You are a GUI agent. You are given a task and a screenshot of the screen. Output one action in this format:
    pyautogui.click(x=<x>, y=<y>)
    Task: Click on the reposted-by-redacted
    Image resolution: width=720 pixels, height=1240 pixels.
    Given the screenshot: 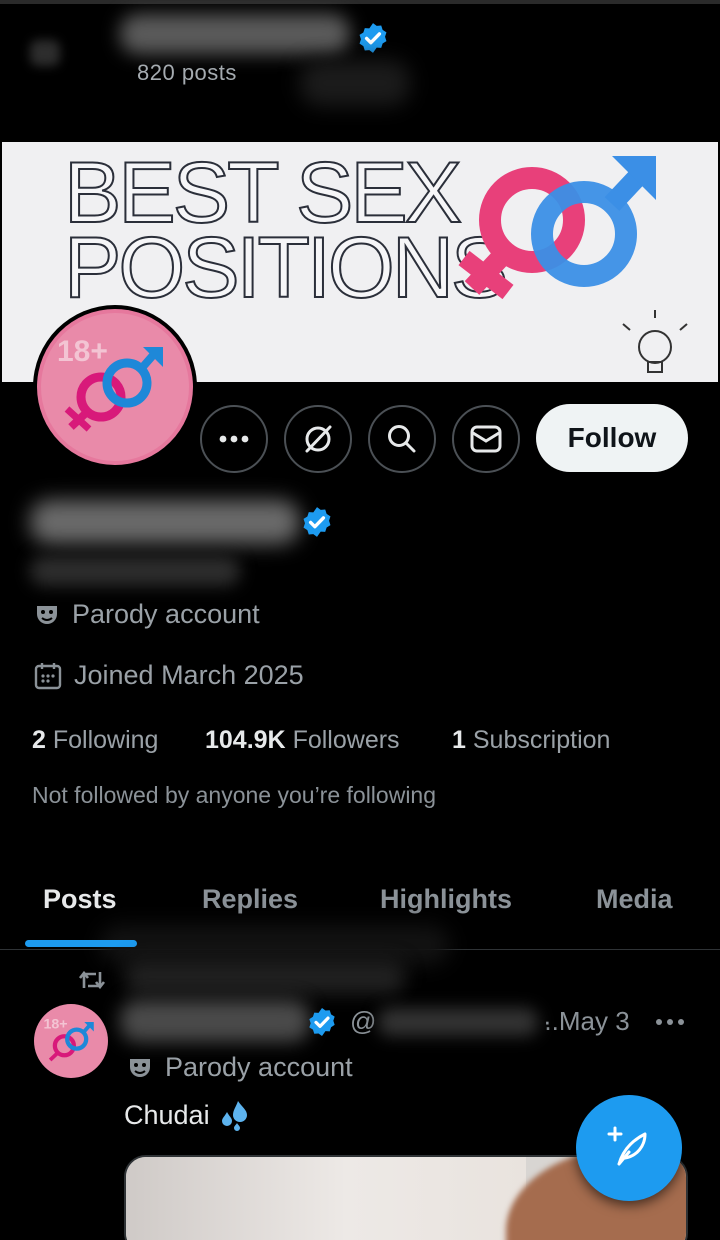 What is the action you would take?
    pyautogui.click(x=265, y=977)
    